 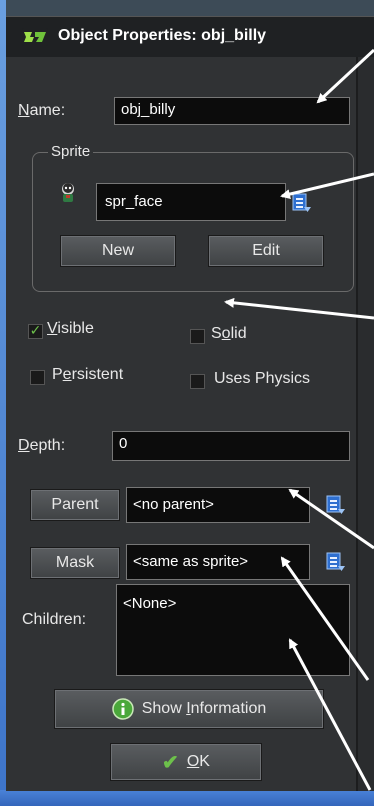 What do you see at coordinates (336, 562) in the screenshot?
I see `mask-select-menu-icon` at bounding box center [336, 562].